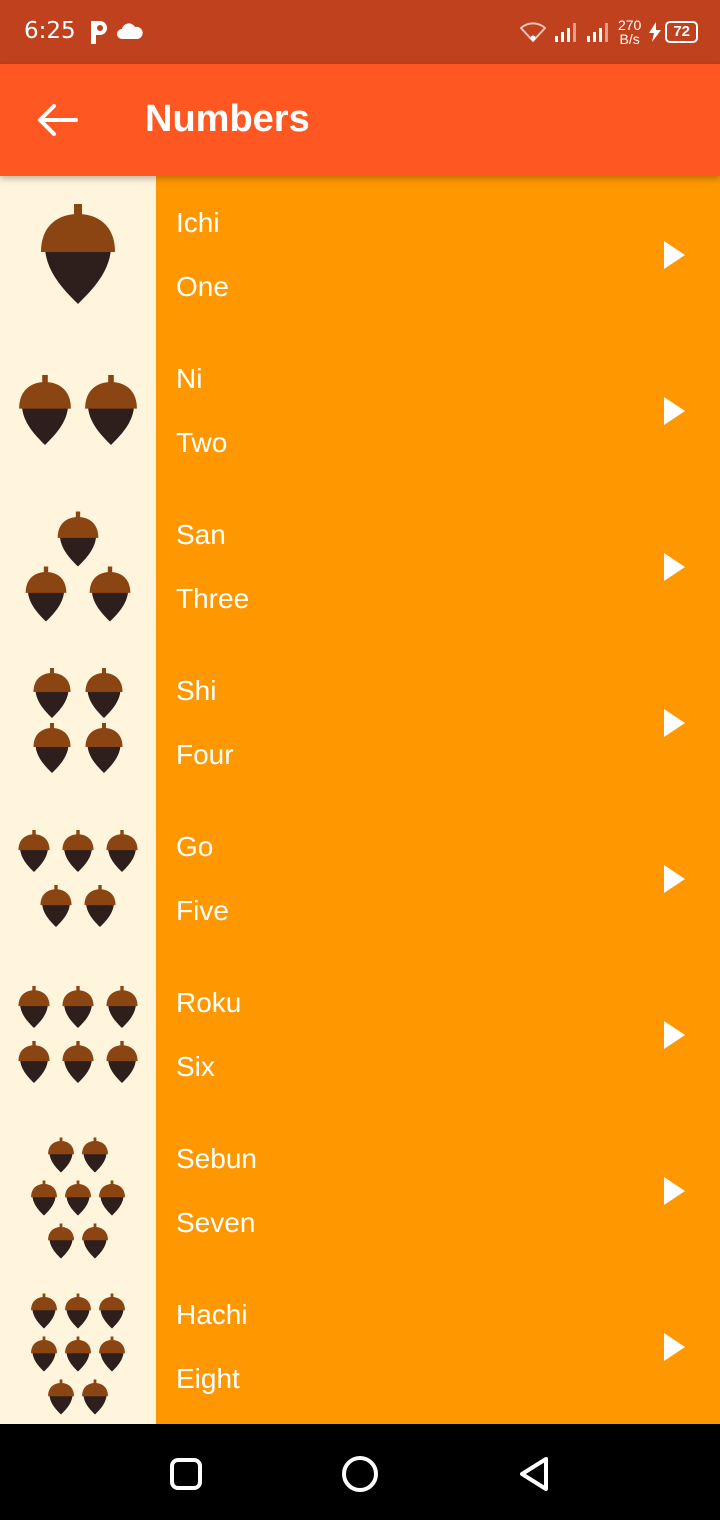 The width and height of the screenshot is (720, 1520). Describe the element at coordinates (202, 910) in the screenshot. I see `english-word: Five` at that location.